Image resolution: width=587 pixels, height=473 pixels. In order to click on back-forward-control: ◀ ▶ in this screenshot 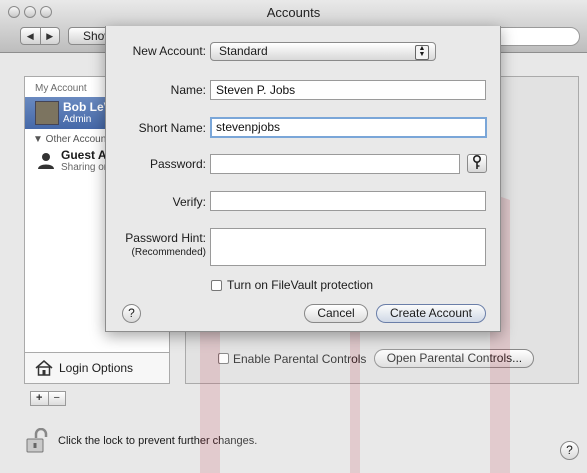, I will do `click(40, 36)`.